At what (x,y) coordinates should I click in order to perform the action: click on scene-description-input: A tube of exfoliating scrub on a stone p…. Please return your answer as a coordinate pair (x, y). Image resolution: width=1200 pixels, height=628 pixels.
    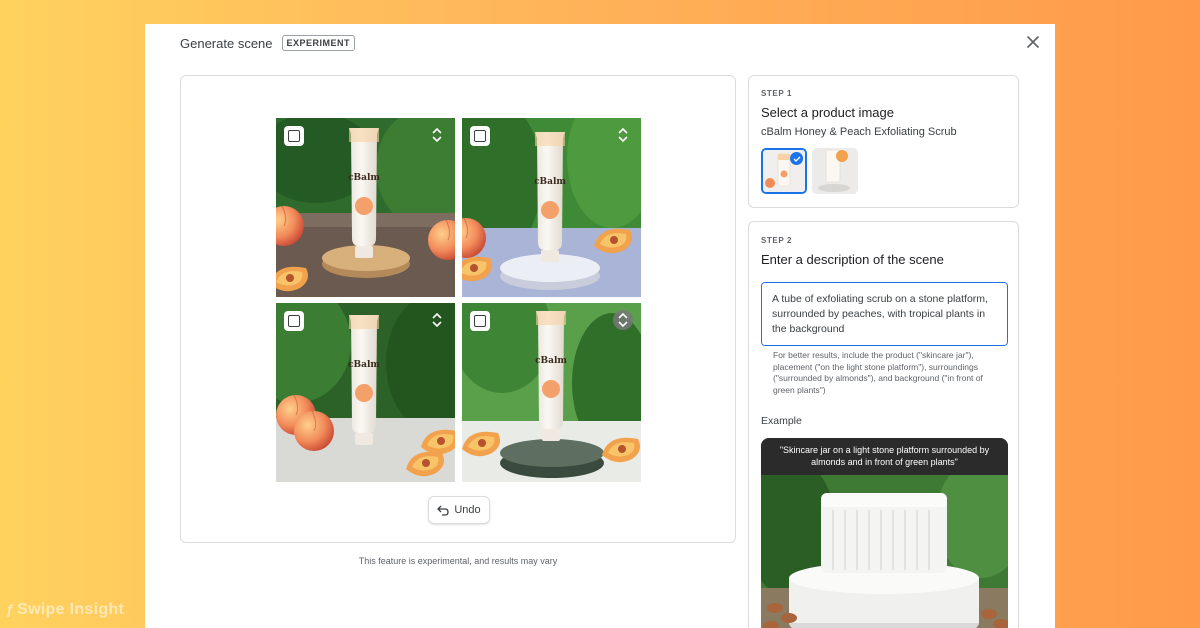
    Looking at the image, I should click on (884, 314).